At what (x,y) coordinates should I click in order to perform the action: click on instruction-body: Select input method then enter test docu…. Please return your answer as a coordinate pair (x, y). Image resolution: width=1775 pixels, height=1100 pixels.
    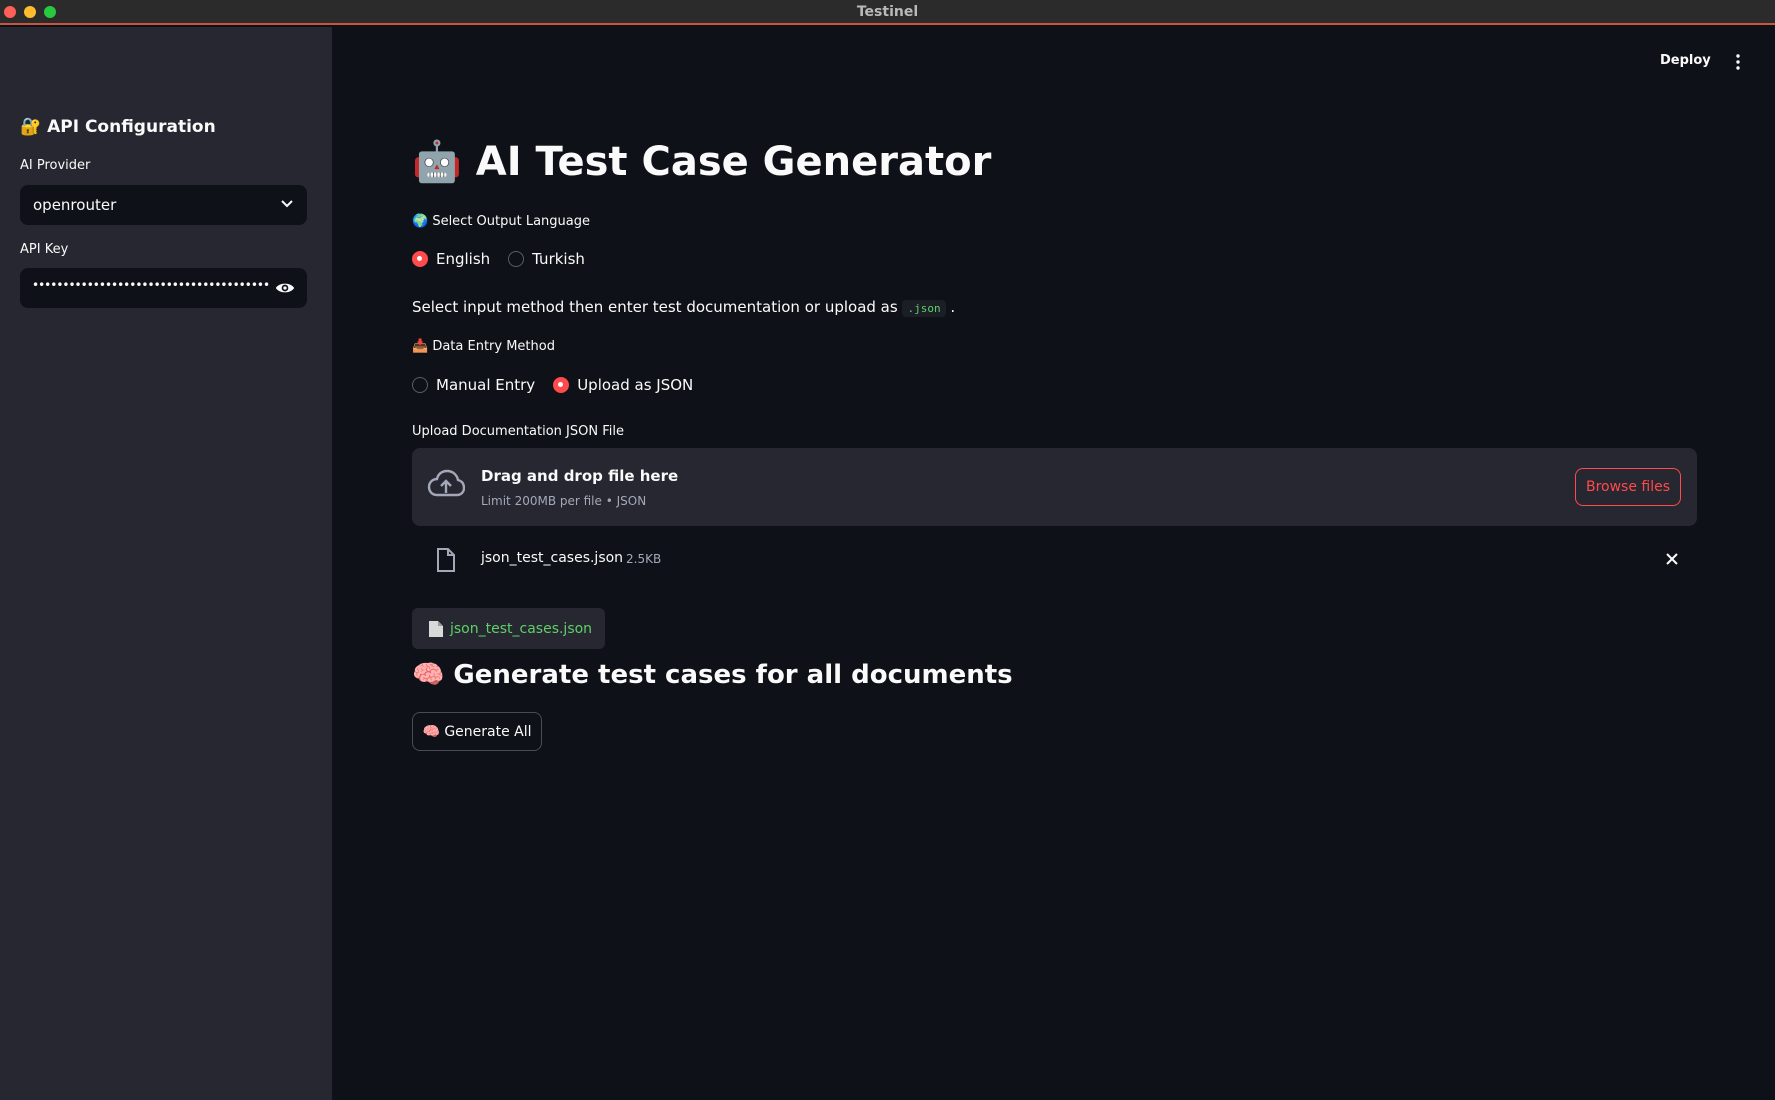
    Looking at the image, I should click on (655, 307).